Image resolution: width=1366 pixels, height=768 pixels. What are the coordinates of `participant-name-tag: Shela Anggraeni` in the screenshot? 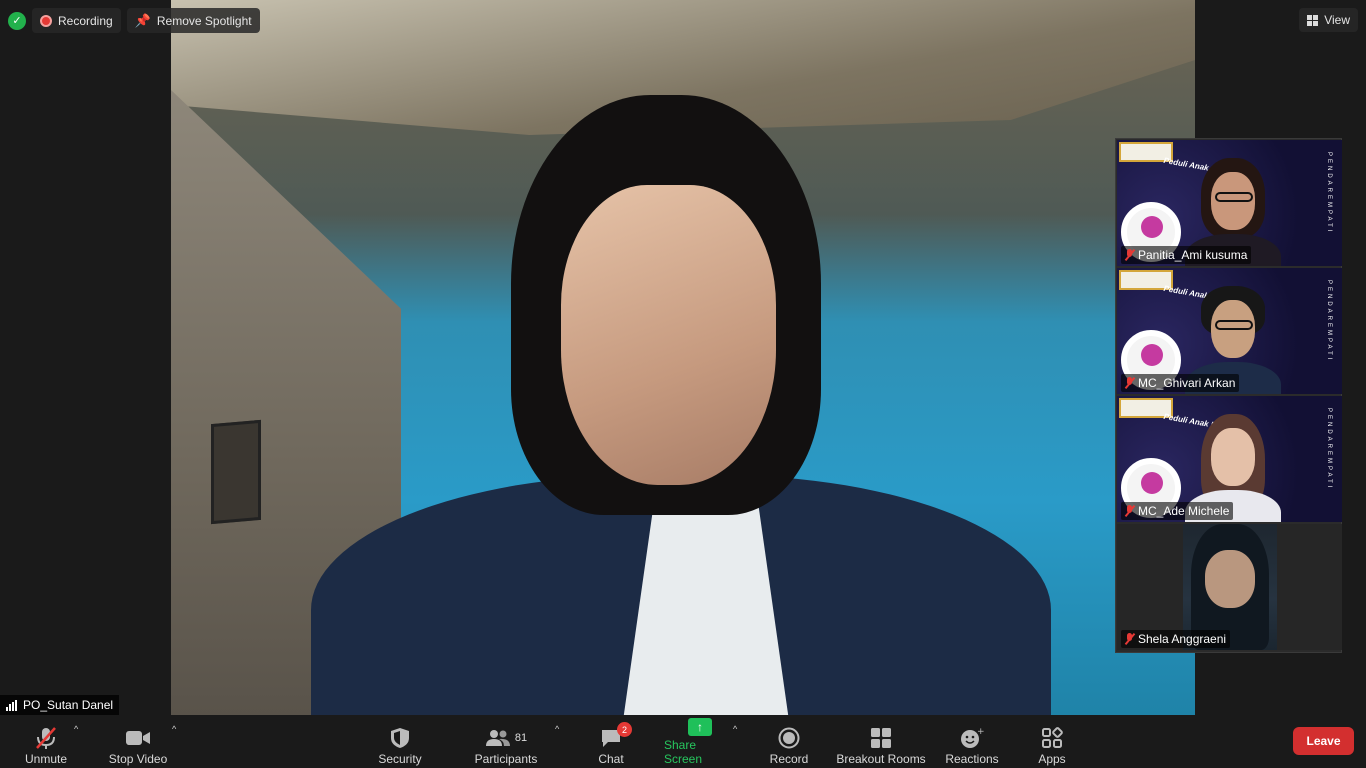 It's located at (1176, 639).